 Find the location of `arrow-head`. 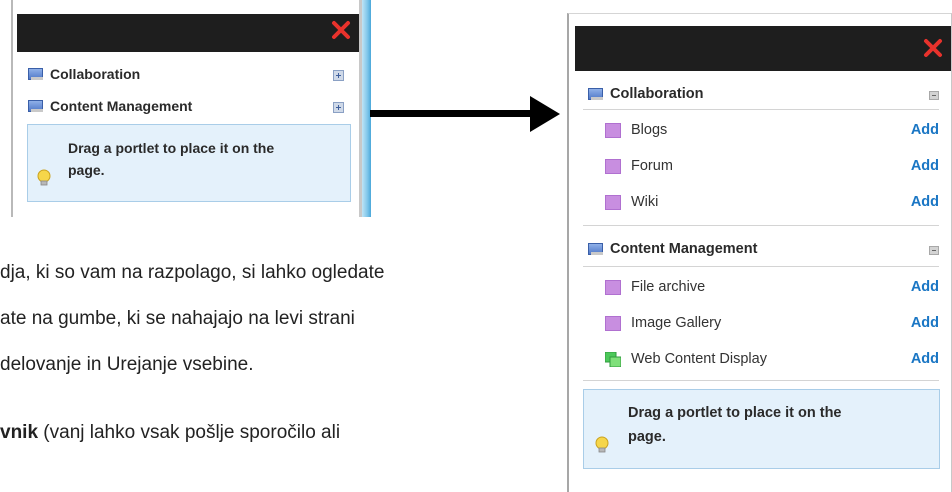

arrow-head is located at coordinates (545, 114).